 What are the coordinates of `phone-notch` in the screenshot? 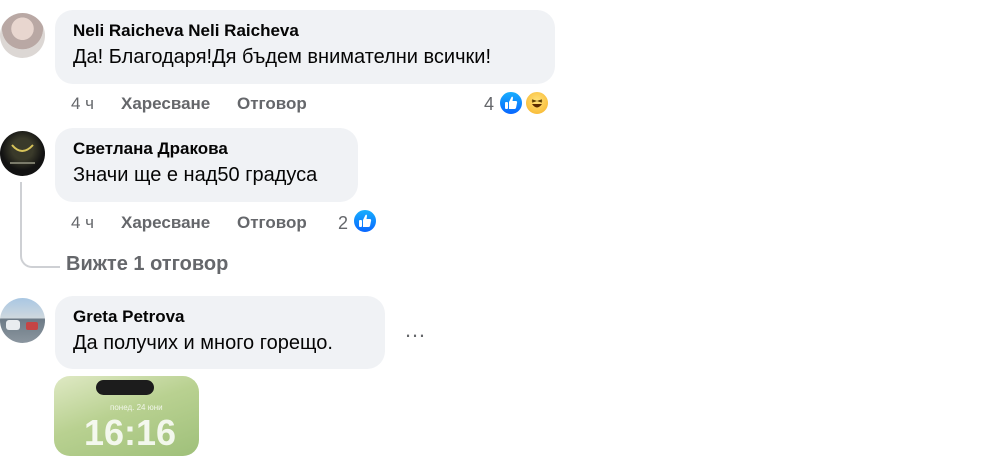 It's located at (125, 387).